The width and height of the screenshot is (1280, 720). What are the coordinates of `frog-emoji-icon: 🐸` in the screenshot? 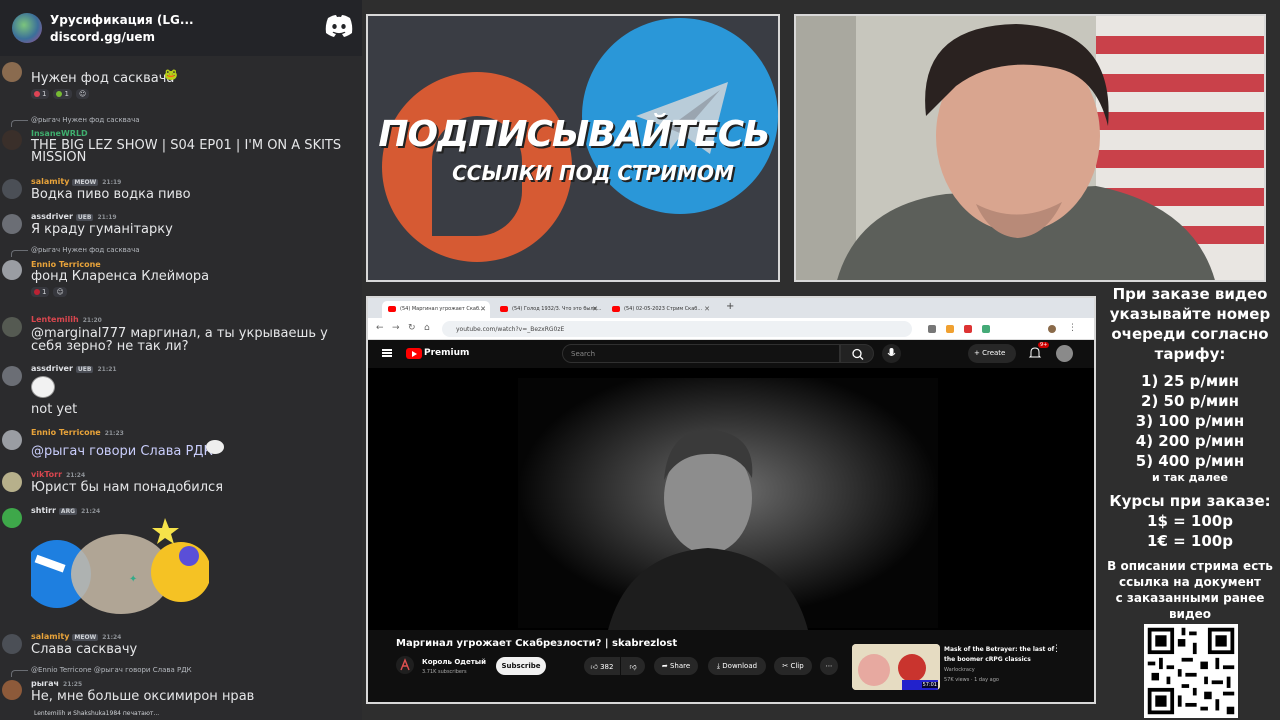 It's located at (171, 74).